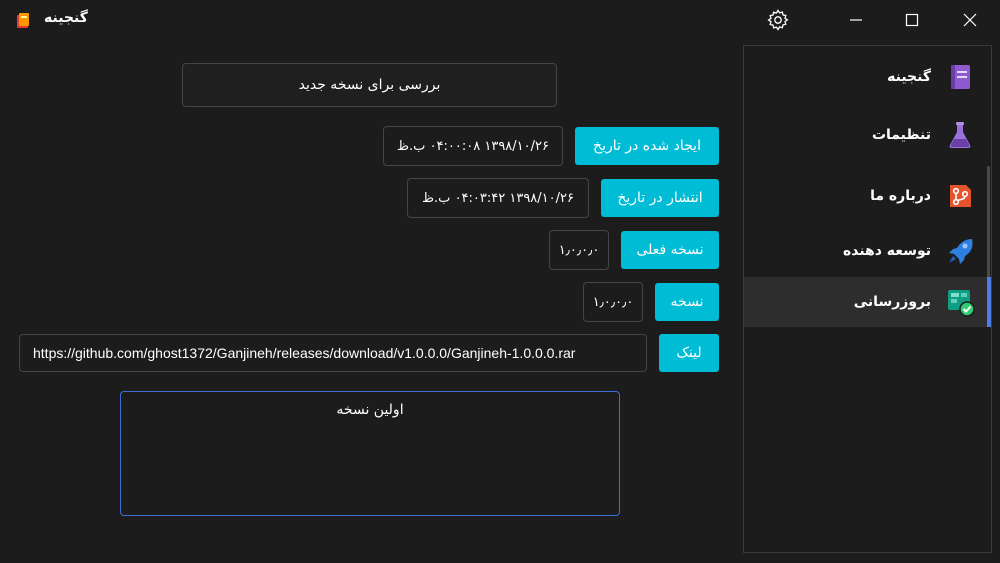  What do you see at coordinates (886, 251) in the screenshot?
I see `sidebar-item-label: توسعه دهنده` at bounding box center [886, 251].